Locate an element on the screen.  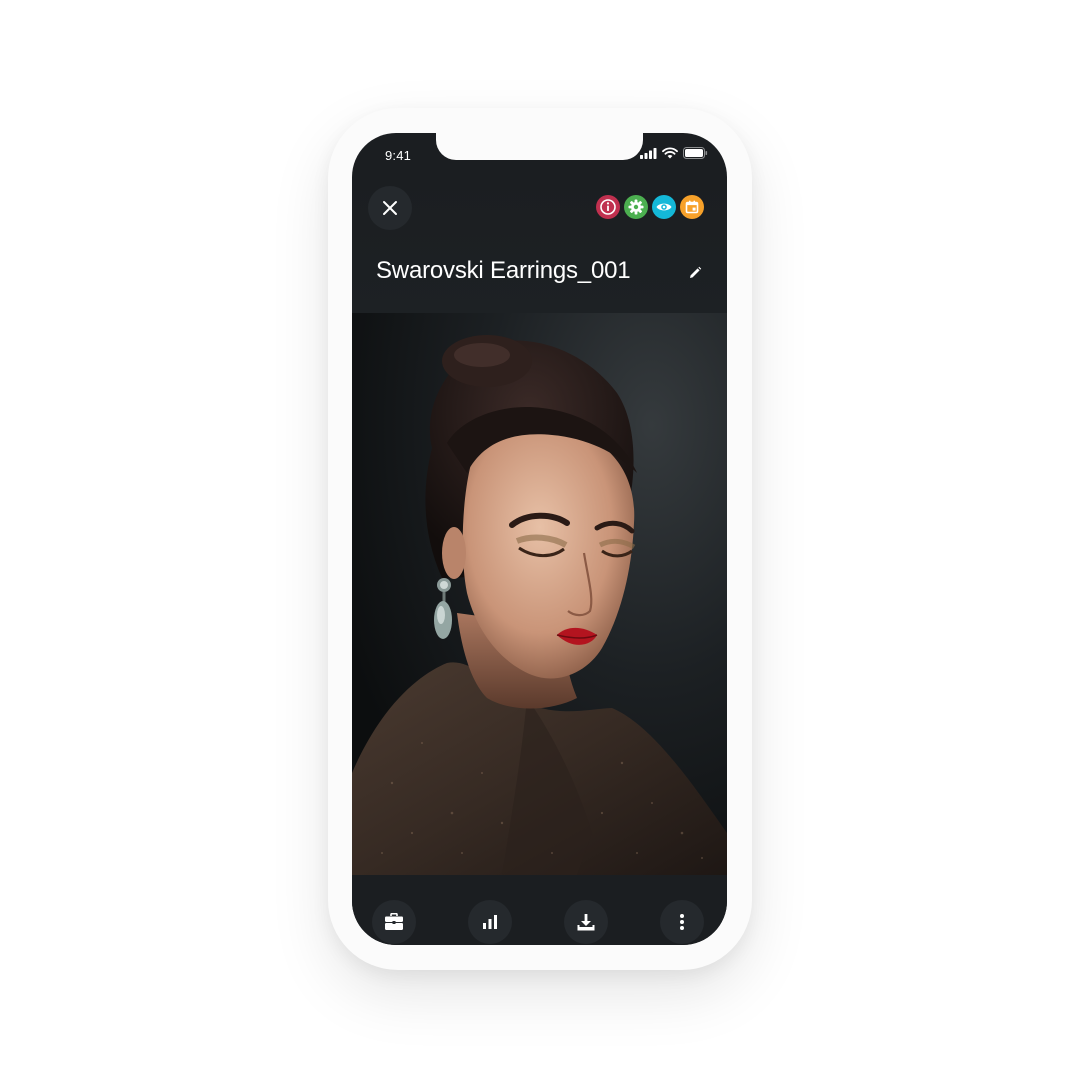
download-button is located at coordinates (586, 922).